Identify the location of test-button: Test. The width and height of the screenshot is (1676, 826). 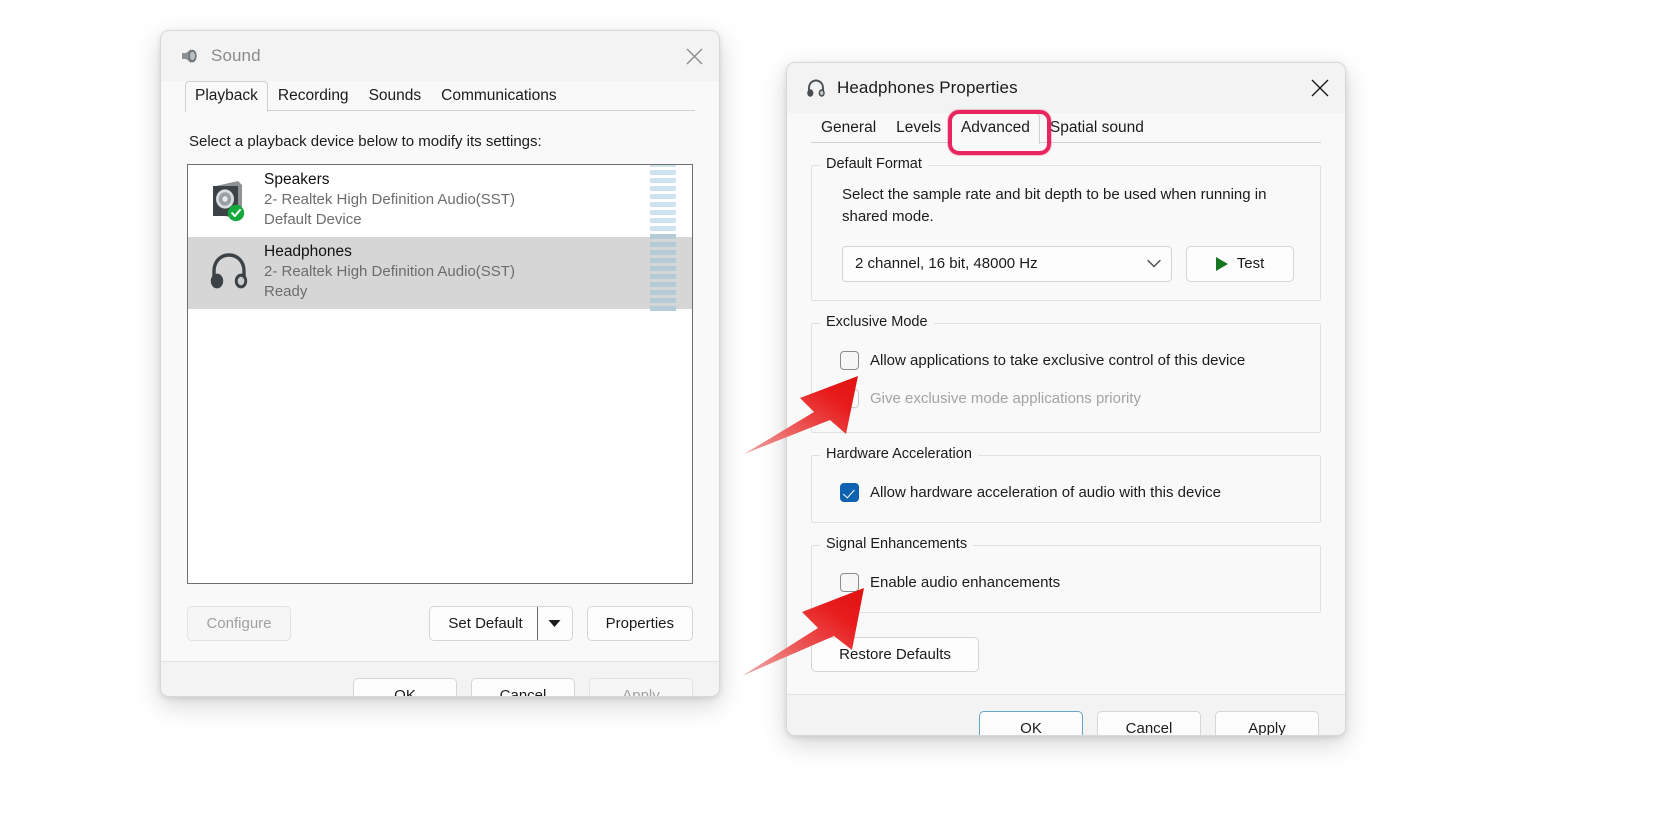
(1240, 263).